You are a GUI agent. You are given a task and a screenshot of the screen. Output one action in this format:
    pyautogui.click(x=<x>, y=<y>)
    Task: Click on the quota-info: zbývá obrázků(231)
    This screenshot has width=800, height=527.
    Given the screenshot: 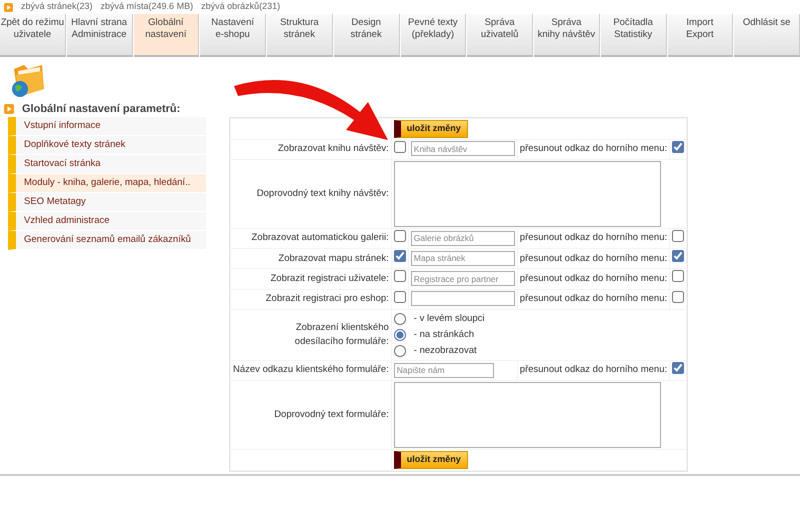 What is the action you would take?
    pyautogui.click(x=240, y=7)
    